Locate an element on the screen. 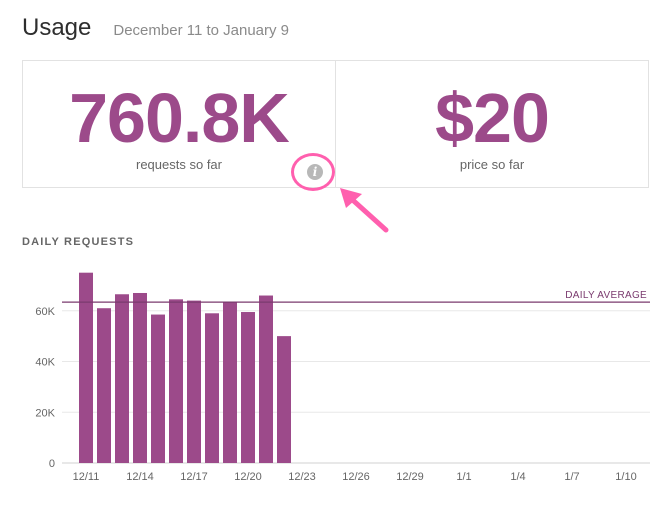 The height and width of the screenshot is (511, 671). page-title: Usage is located at coordinates (57, 27).